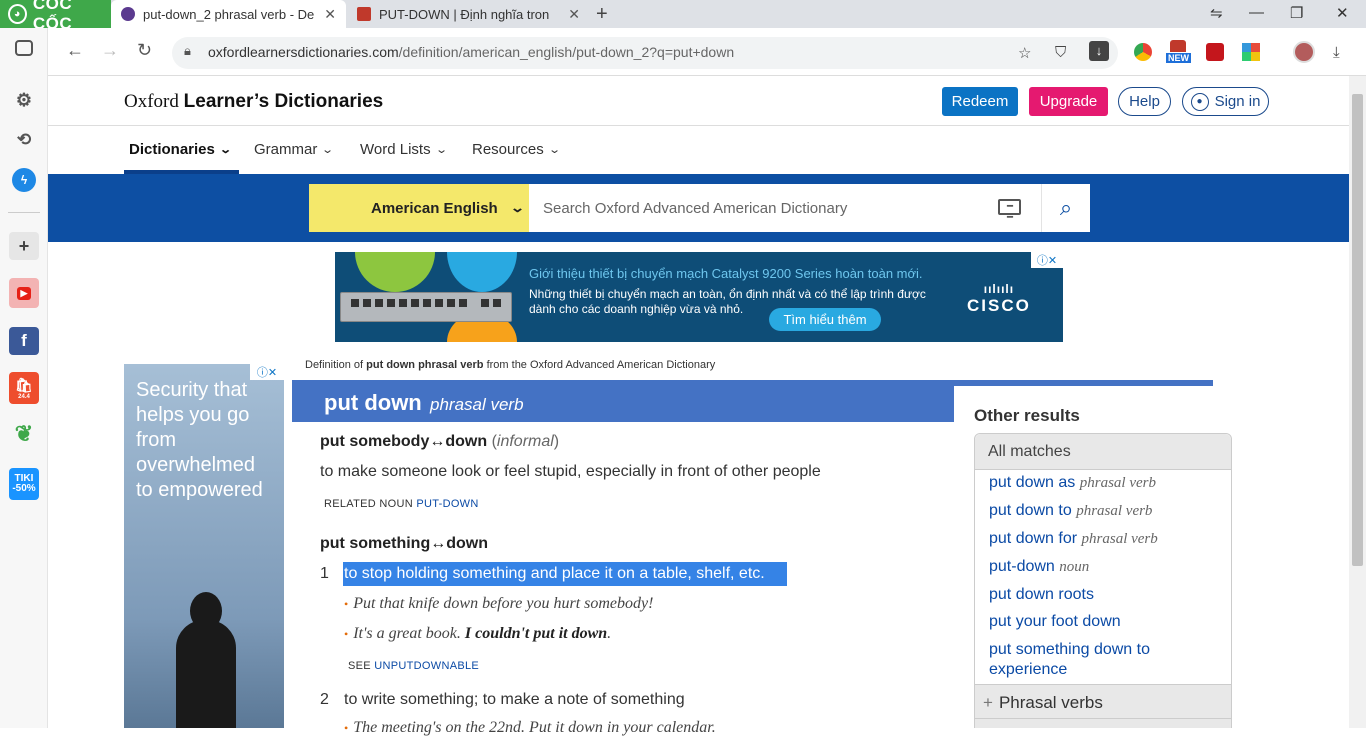 The width and height of the screenshot is (1366, 737). What do you see at coordinates (1215, 52) in the screenshot?
I see `extension-red-icon` at bounding box center [1215, 52].